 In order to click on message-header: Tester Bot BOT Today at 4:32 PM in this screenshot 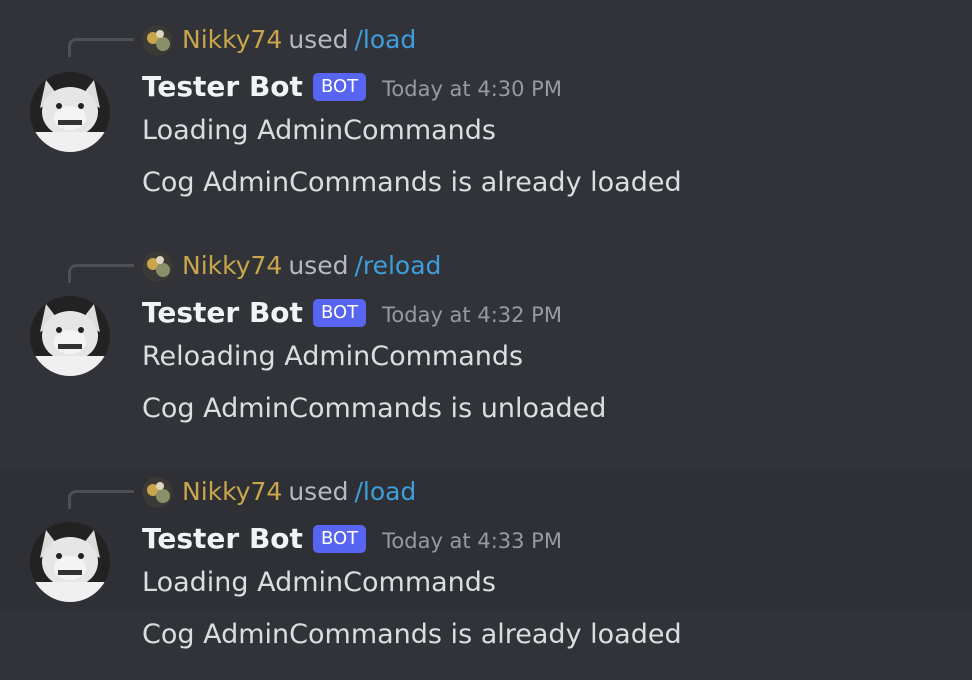, I will do `click(352, 312)`.